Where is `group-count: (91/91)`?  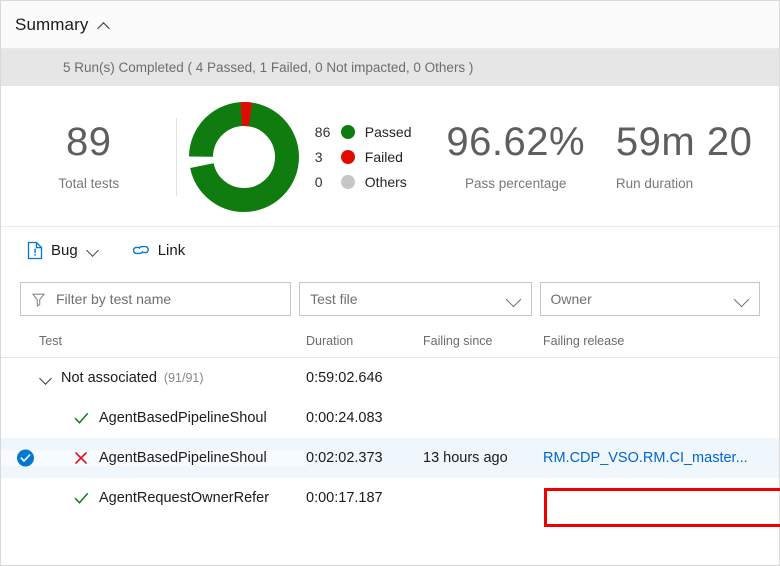 group-count: (91/91) is located at coordinates (183, 378).